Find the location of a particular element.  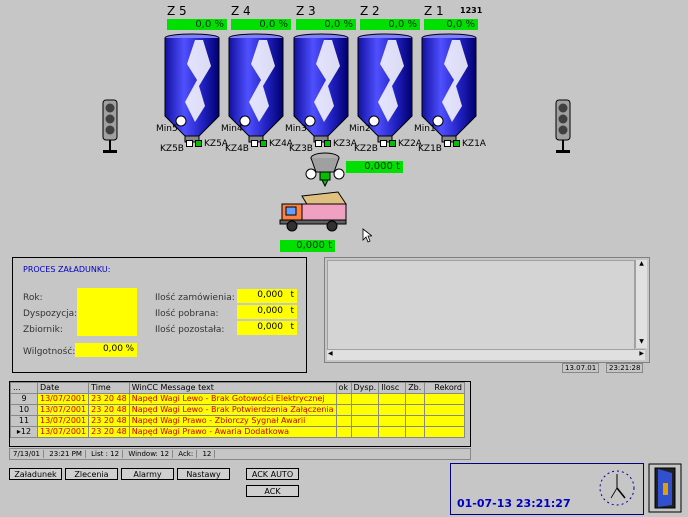

trend-window: ▲ ▼ ◀ ▶ is located at coordinates (487, 310).